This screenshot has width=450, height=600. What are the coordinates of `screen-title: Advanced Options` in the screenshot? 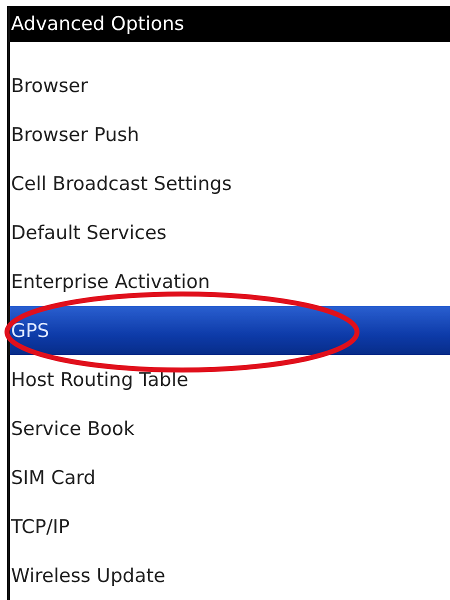 It's located at (230, 24).